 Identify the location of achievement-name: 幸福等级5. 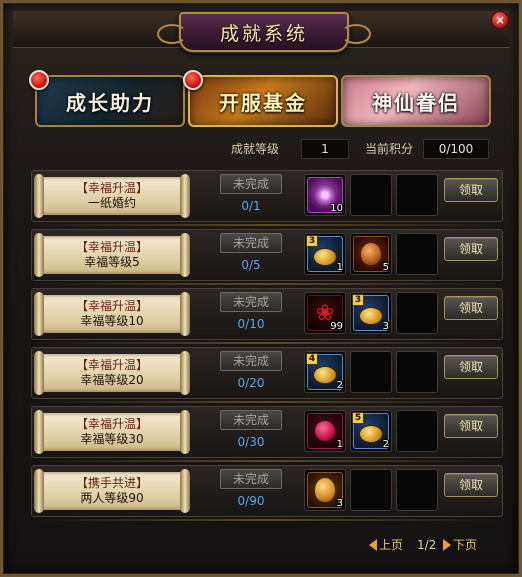
(112, 262).